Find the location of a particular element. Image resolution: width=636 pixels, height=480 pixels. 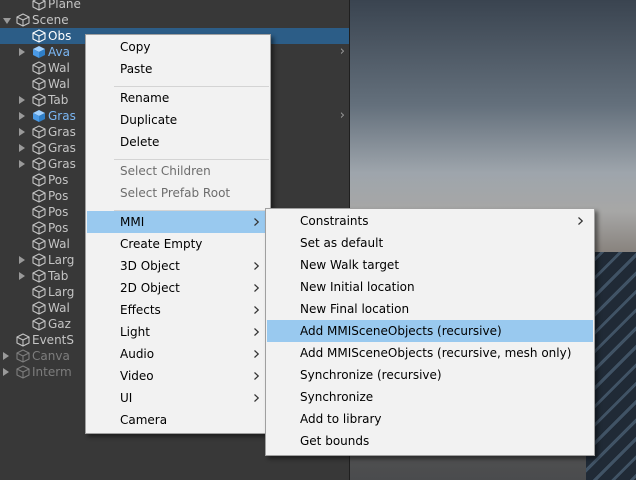

menu-item: Rename is located at coordinates (178, 98).